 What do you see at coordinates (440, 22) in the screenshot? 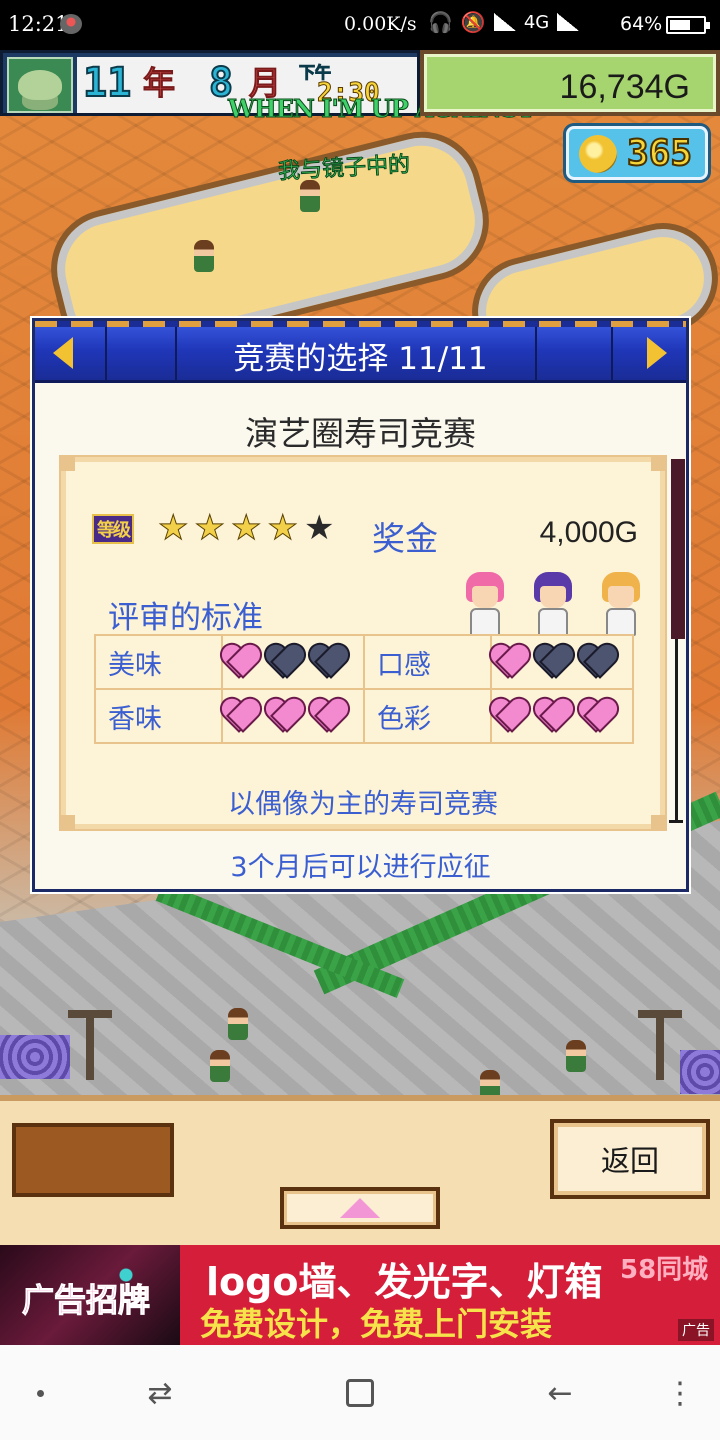
I see `headphones-icon: 🎧` at bounding box center [440, 22].